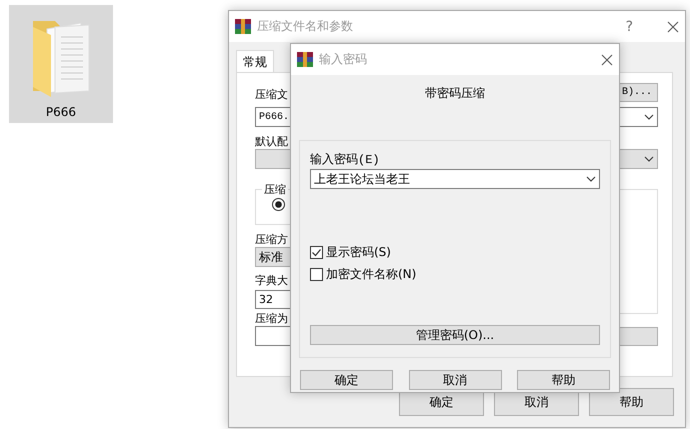 Image resolution: width=690 pixels, height=429 pixels. I want to click on tab: 常规, so click(255, 61).